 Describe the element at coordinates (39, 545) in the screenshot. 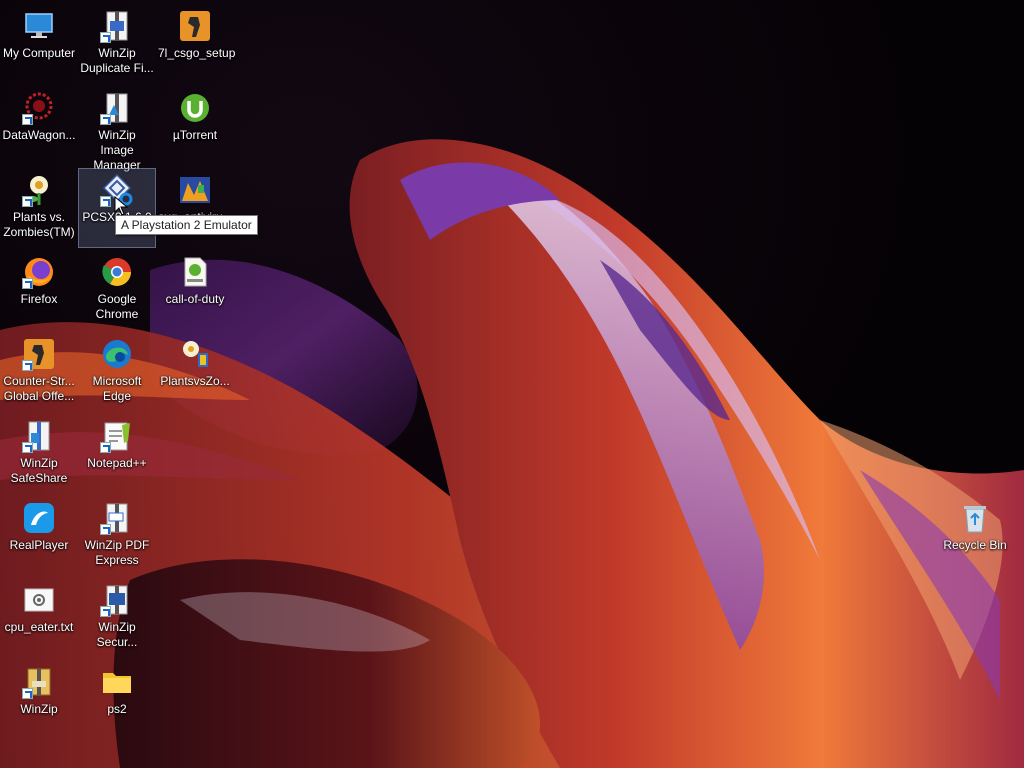

I see `icon-label: RealPlayer` at that location.